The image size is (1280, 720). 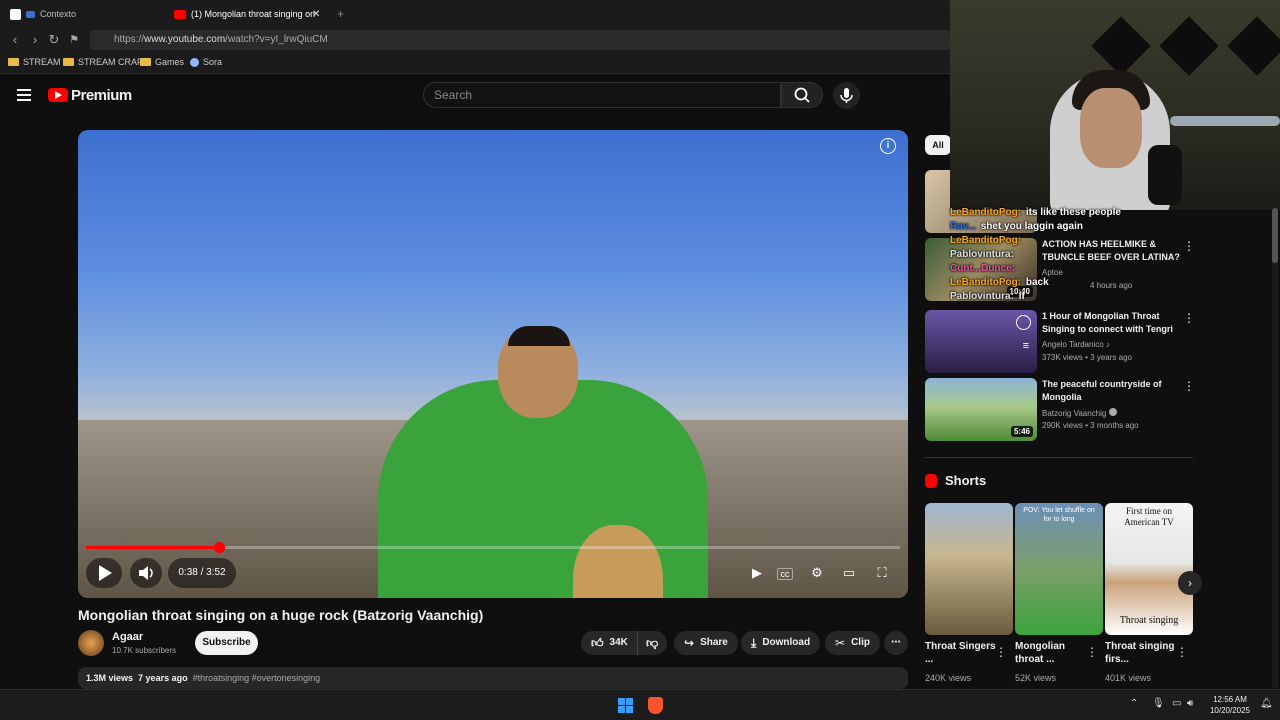 I want to click on recommendation-channel: Batzorig Vaanchig, so click(x=1079, y=413).